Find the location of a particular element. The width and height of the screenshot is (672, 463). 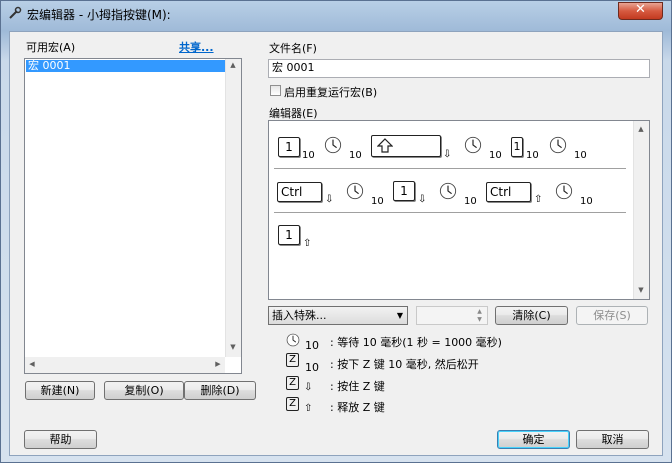

macro-list-item: 宏 0001 is located at coordinates (131, 66).